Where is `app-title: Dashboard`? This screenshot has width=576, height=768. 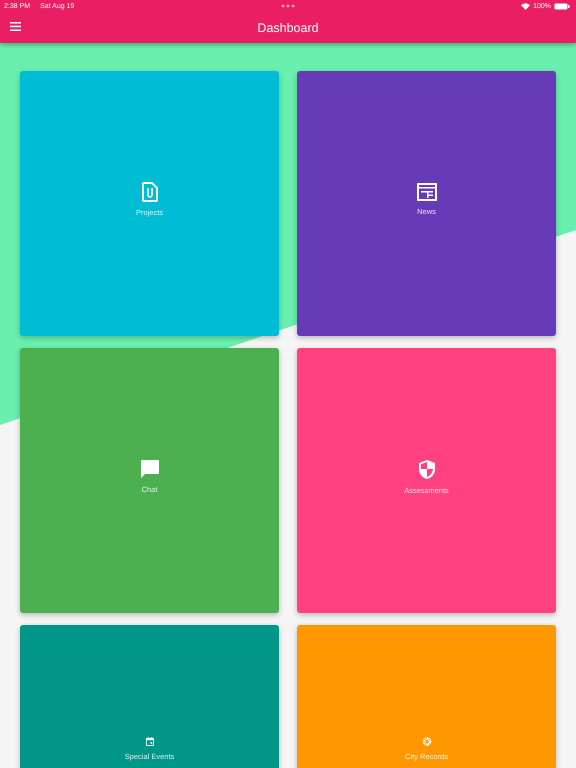 app-title: Dashboard is located at coordinates (288, 27).